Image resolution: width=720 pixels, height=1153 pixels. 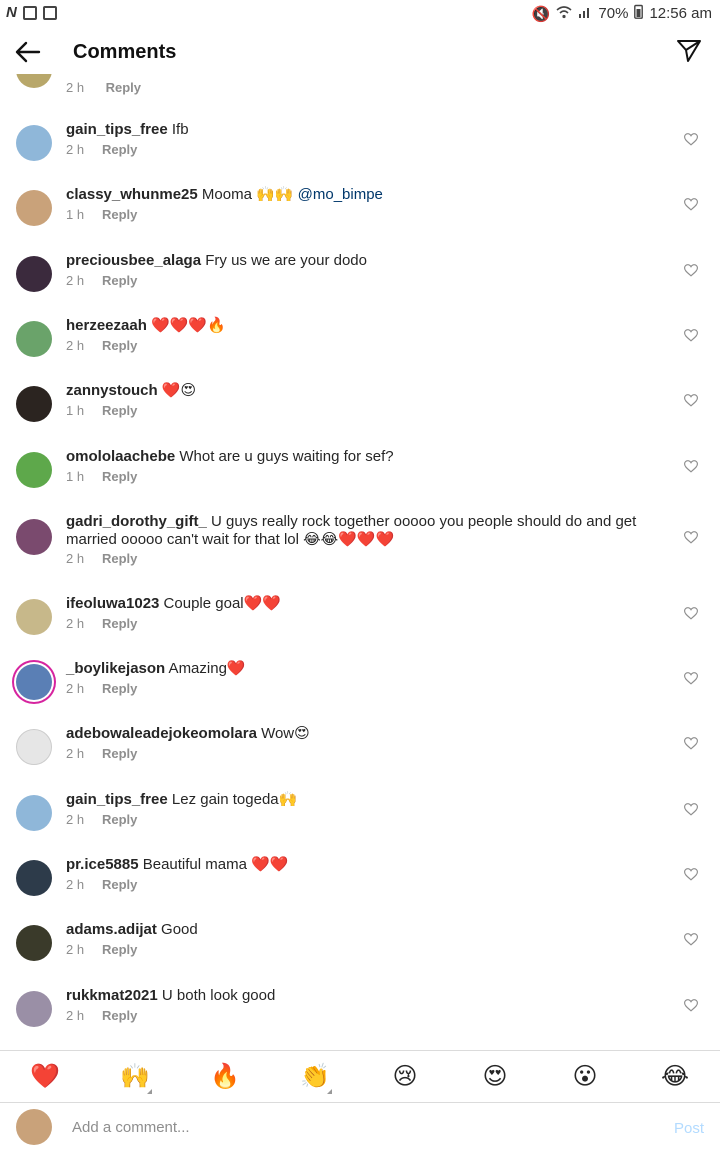 I want to click on comment-text: gain_tips_free Lez gain togeda🙌, so click(x=366, y=800).